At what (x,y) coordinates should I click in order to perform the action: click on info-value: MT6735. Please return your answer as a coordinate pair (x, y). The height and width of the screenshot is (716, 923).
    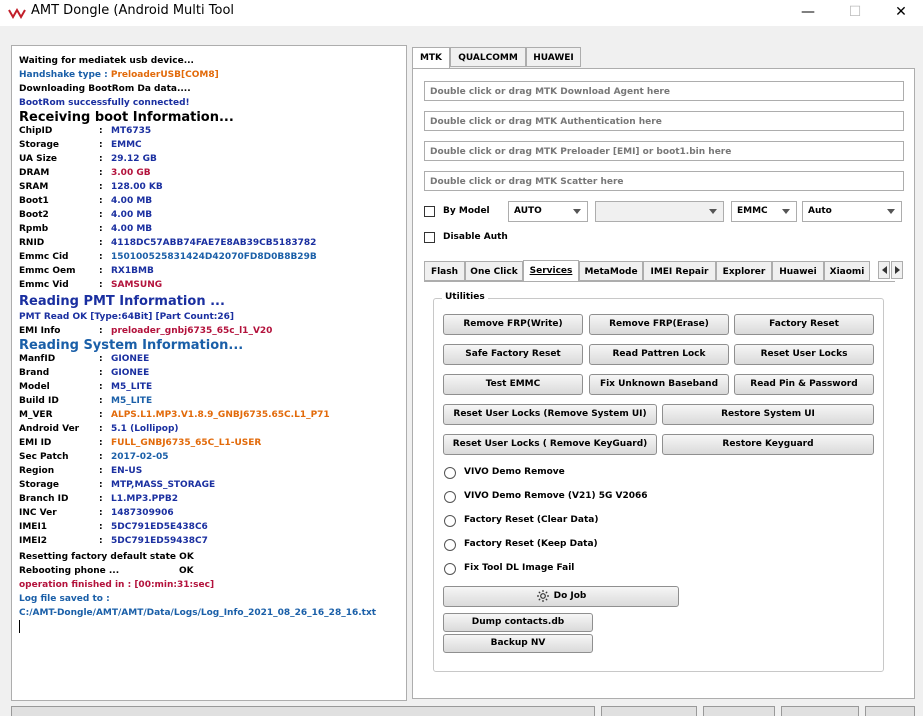
    Looking at the image, I should click on (131, 131).